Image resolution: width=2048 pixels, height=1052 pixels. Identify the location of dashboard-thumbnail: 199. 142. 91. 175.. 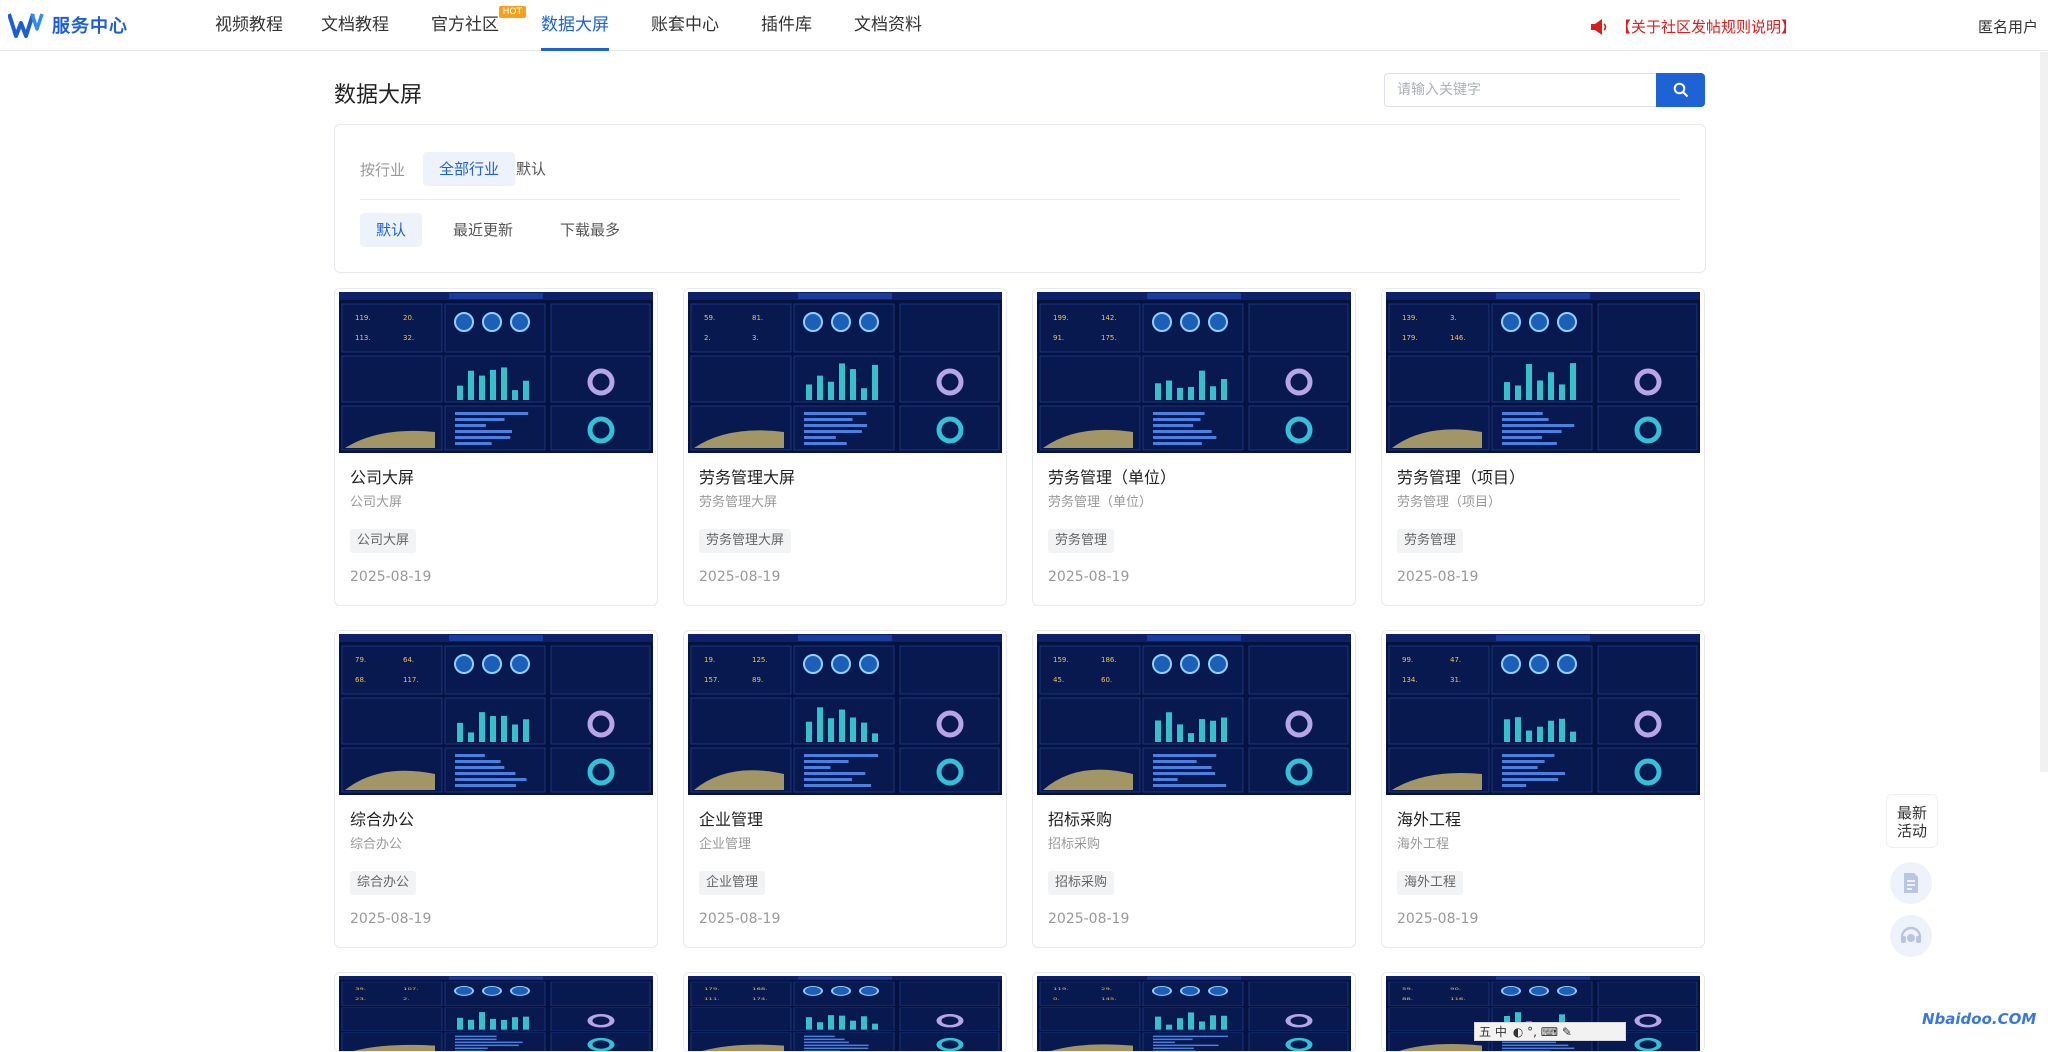
(1194, 372).